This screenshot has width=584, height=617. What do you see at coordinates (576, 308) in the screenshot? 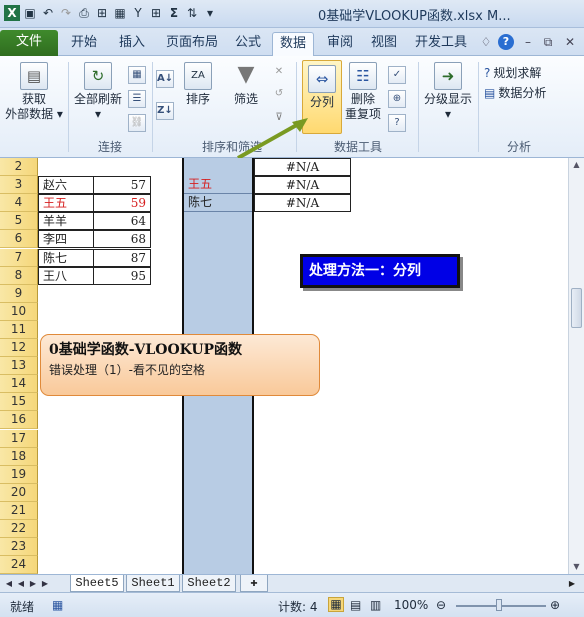
I see `scroll-thumb` at bounding box center [576, 308].